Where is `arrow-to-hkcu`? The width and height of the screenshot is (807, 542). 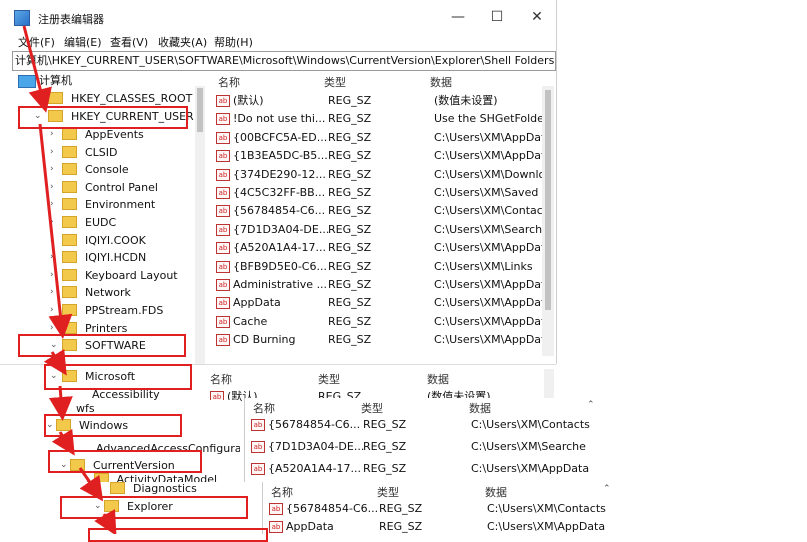 arrow-to-hkcu is located at coordinates (37, 69).